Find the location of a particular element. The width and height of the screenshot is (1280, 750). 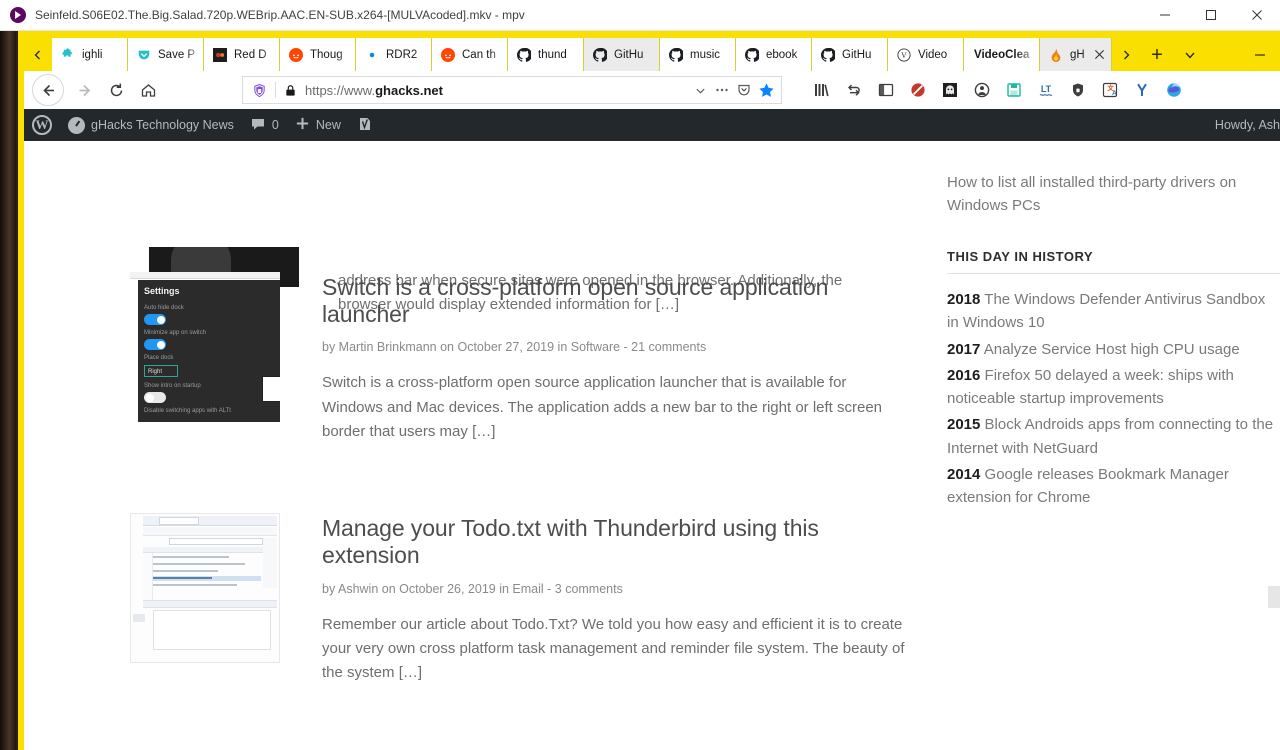

thumb-label: Minimize app on switch is located at coordinates (175, 333).